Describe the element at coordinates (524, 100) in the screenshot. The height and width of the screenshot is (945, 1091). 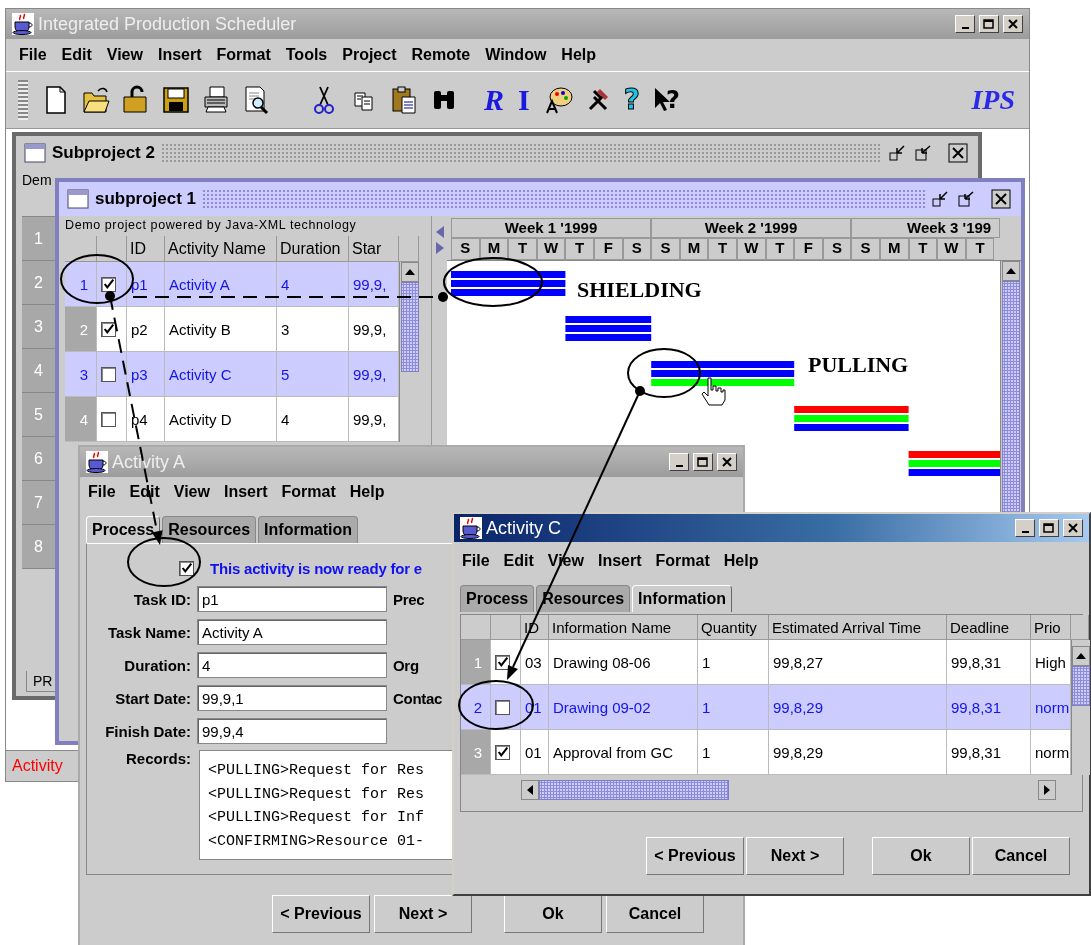
I see `toolbar-button: I` at that location.